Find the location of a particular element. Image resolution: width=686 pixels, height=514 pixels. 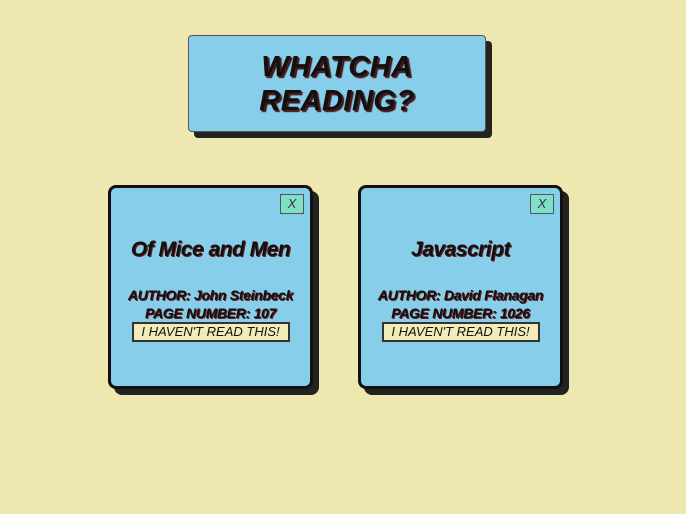

book-page-count: PAGE NUMBER: 107 is located at coordinates (210, 313).